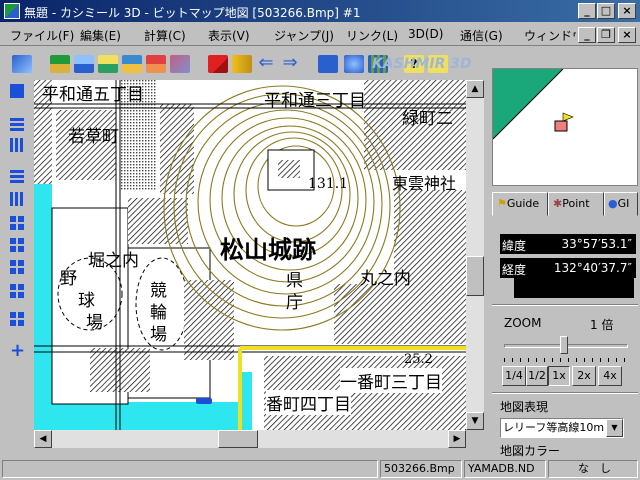 Image resolution: width=640 pixels, height=480 pixels. What do you see at coordinates (229, 35) in the screenshot?
I see `menu-view: 表示(V)` at bounding box center [229, 35].